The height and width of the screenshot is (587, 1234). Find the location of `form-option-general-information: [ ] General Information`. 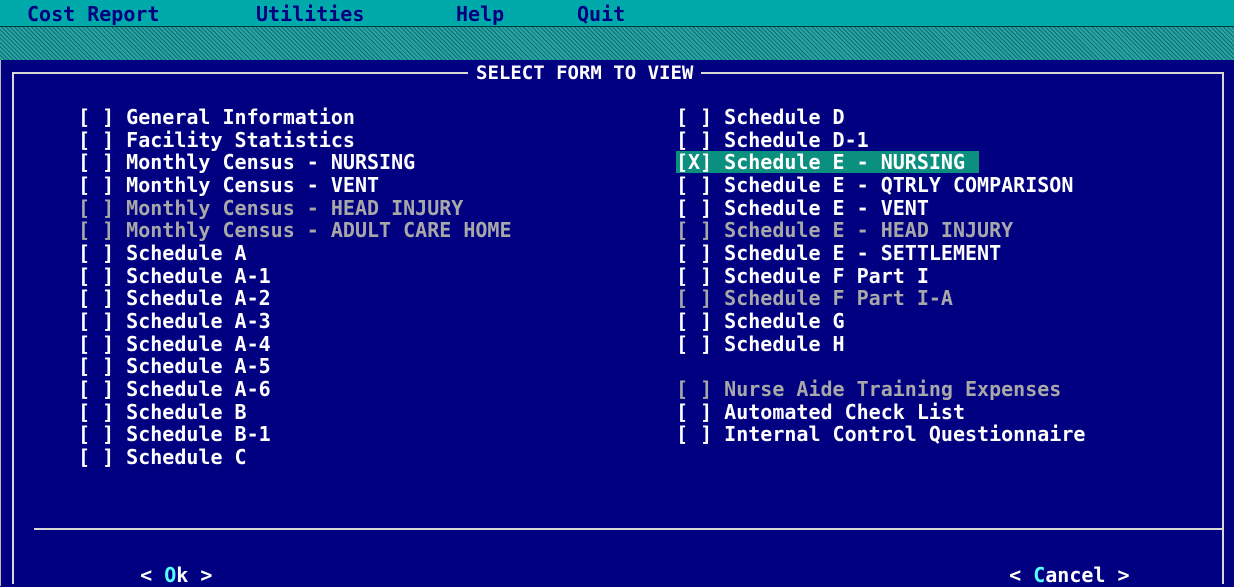

form-option-general-information: [ ] General Information is located at coordinates (216, 117).